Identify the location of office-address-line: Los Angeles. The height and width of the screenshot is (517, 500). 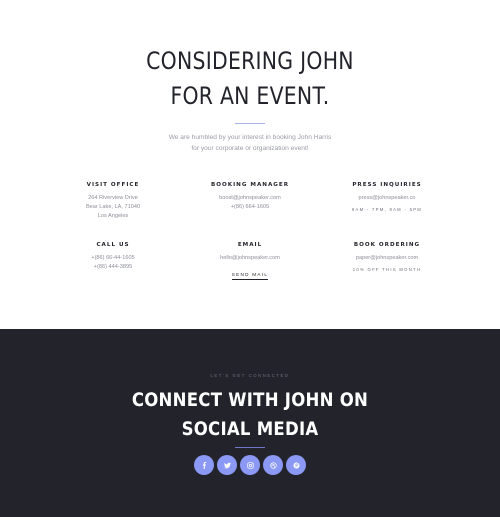
(113, 216).